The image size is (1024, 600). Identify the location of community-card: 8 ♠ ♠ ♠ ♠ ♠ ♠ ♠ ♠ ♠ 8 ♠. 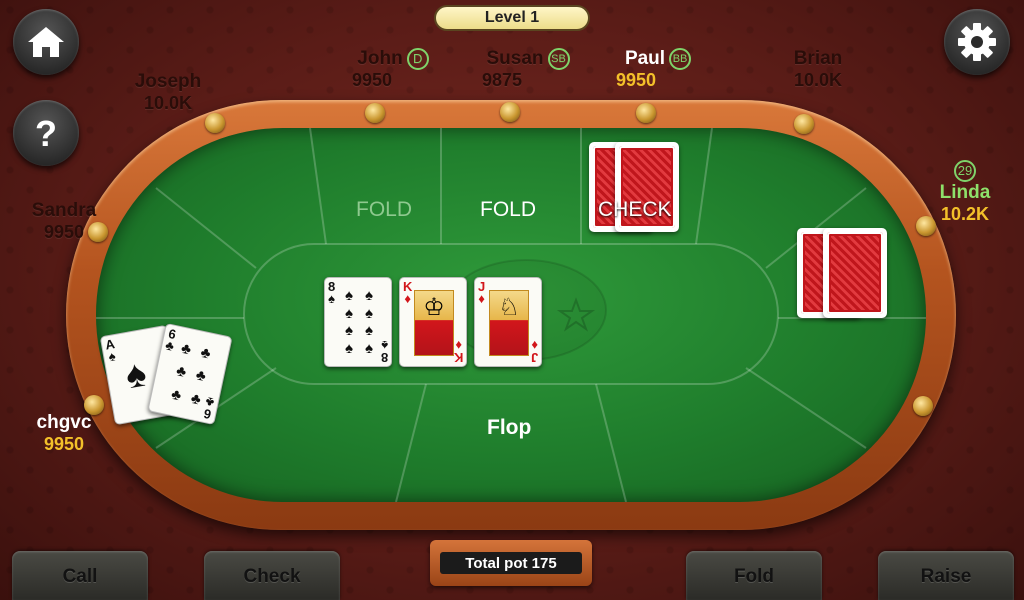
(358, 322).